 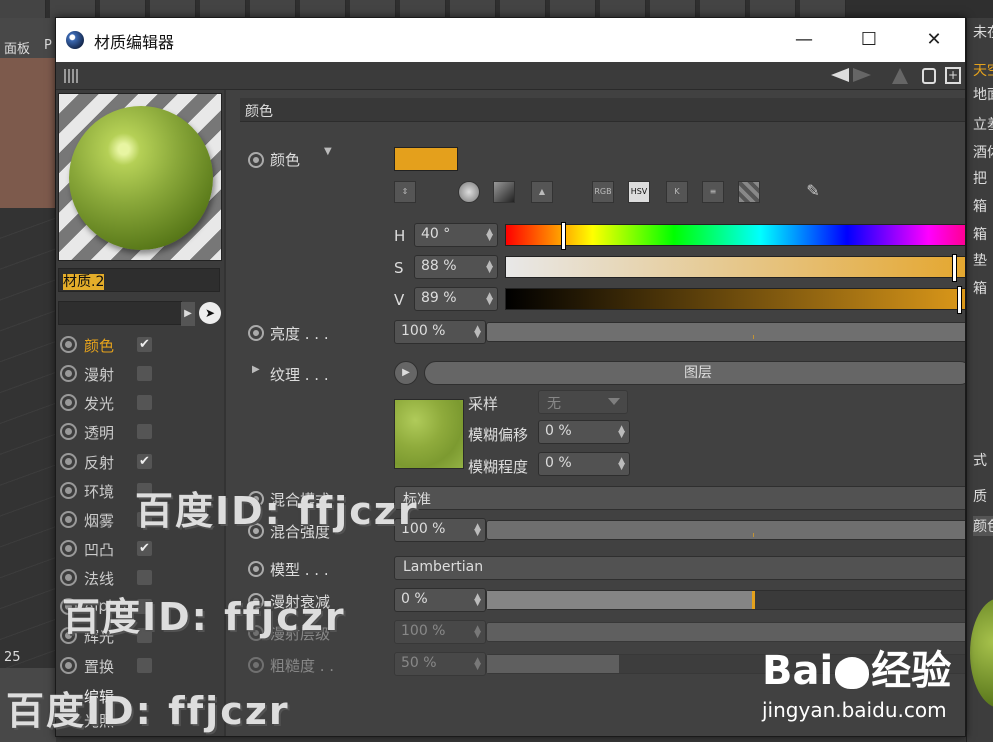 I want to click on color-expand-icon: ▼, so click(x=328, y=151).